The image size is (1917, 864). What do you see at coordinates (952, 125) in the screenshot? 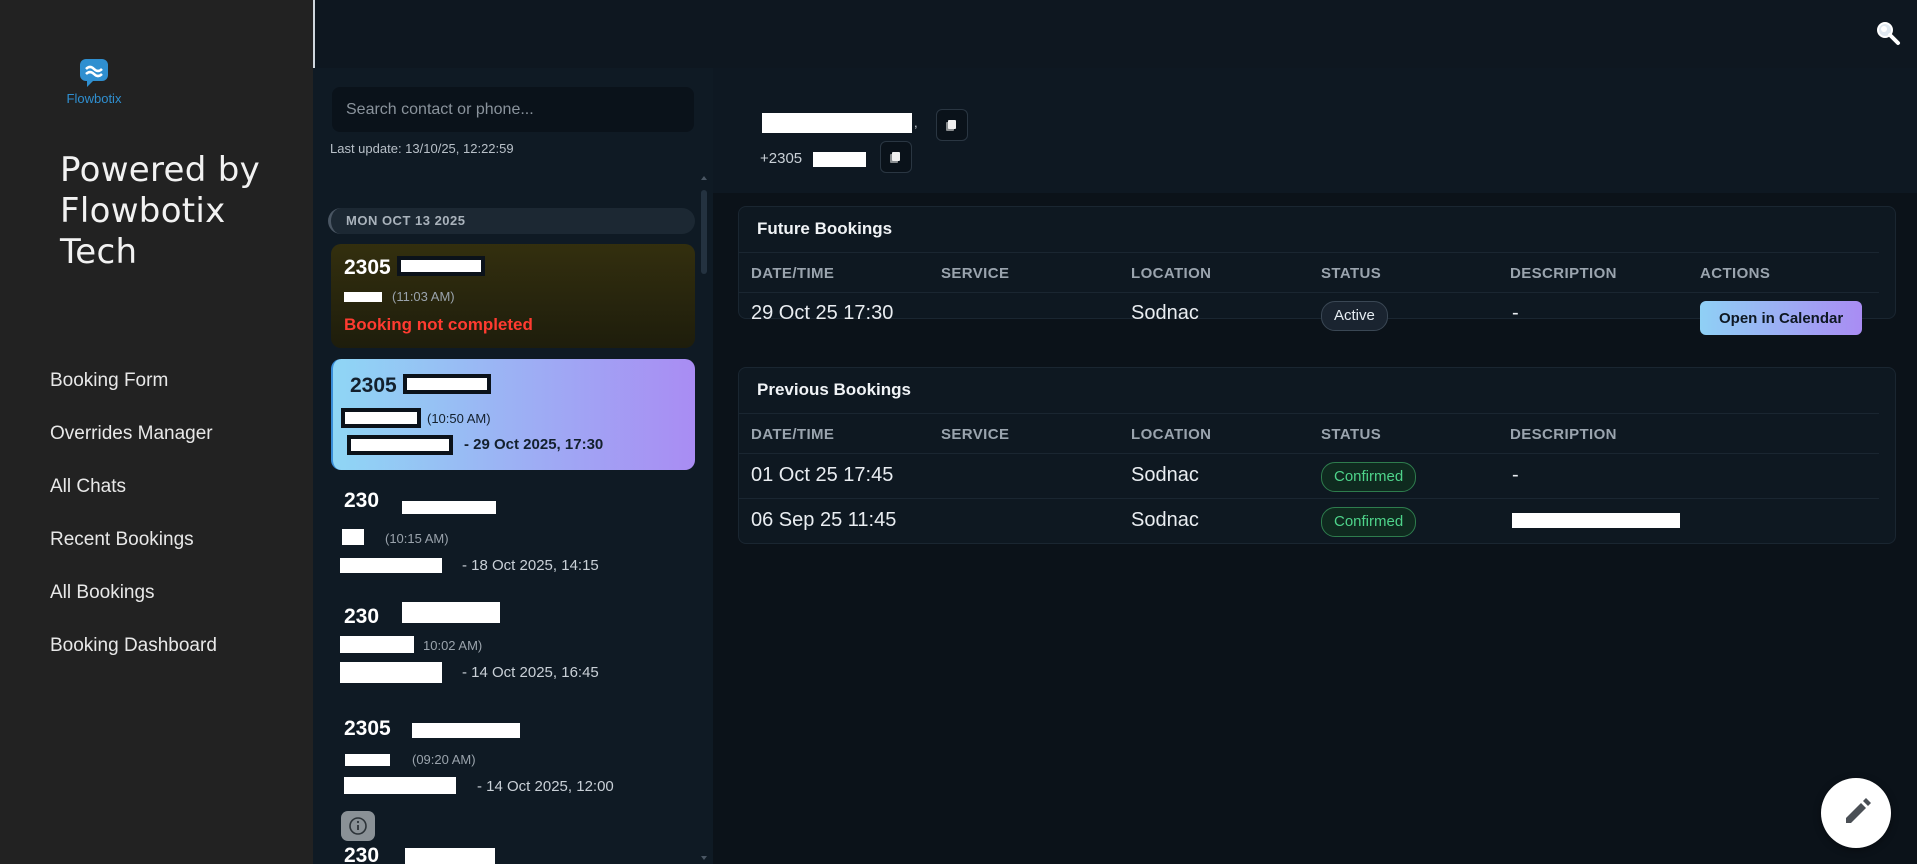
I see `copy-name-button` at bounding box center [952, 125].